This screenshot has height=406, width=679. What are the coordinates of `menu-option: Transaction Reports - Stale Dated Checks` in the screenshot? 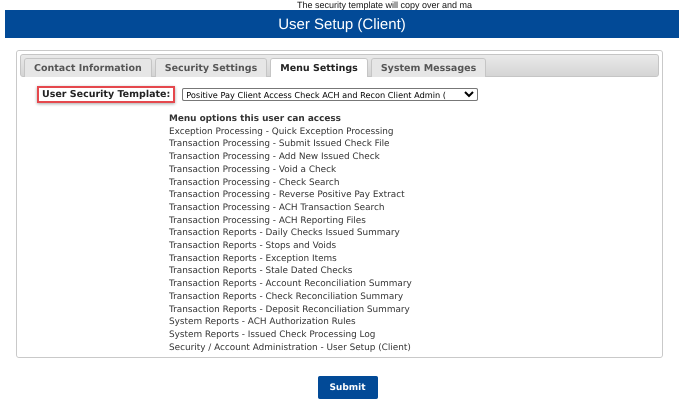 It's located at (414, 271).